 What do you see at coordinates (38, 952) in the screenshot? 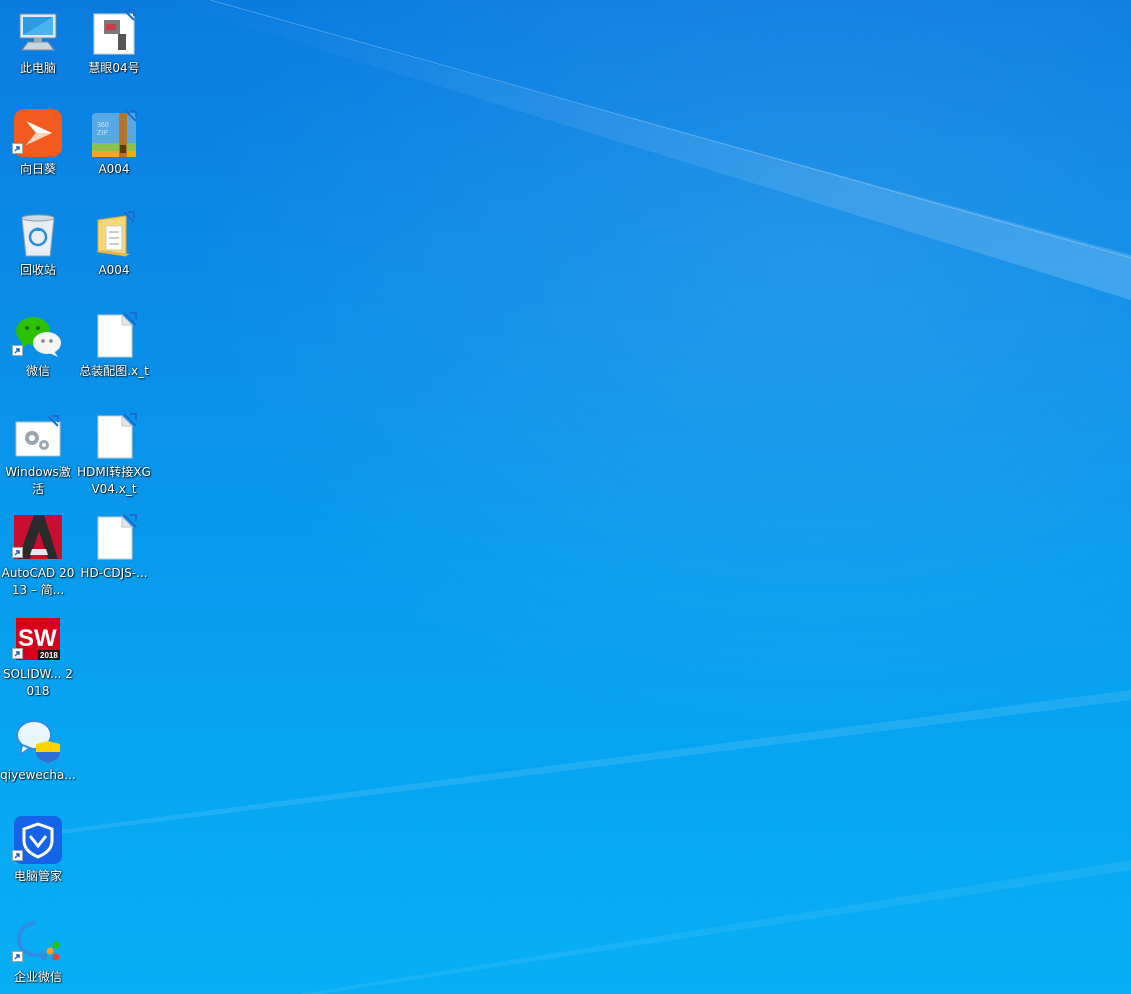
I see `desktop-icon-wecom: 企业微信` at bounding box center [38, 952].